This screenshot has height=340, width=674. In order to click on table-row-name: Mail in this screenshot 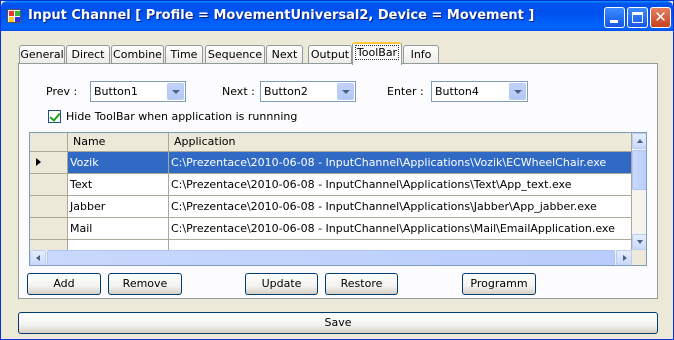, I will do `click(118, 229)`.